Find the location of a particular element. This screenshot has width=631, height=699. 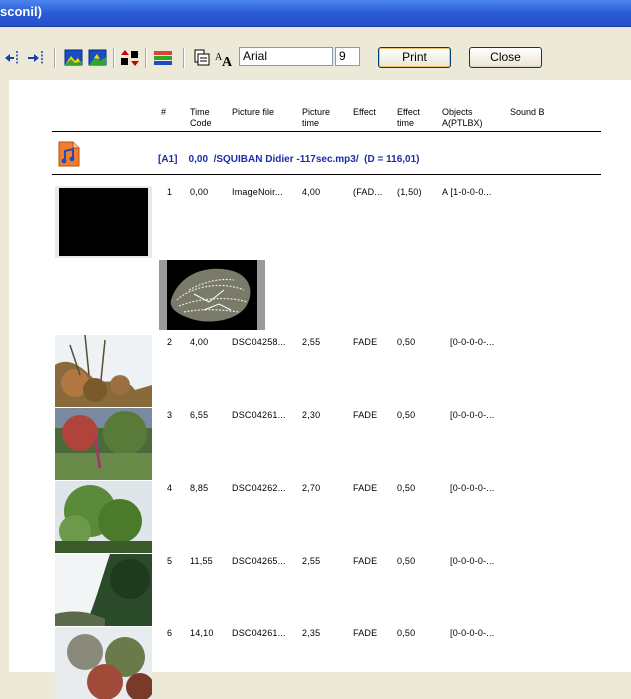

cell-number: 4 is located at coordinates (170, 488).